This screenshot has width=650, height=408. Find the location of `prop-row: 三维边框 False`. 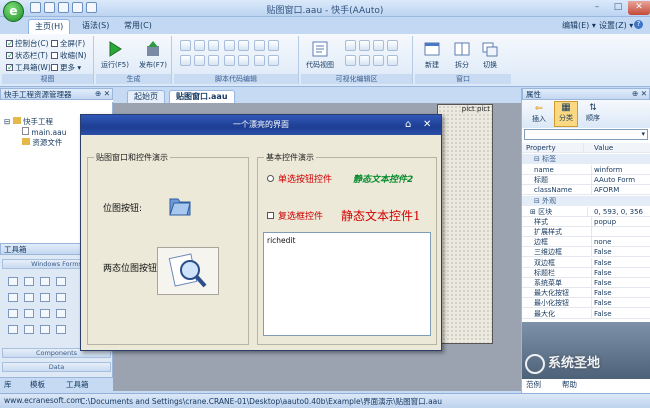

prop-row: 三维边框 False is located at coordinates (586, 252).